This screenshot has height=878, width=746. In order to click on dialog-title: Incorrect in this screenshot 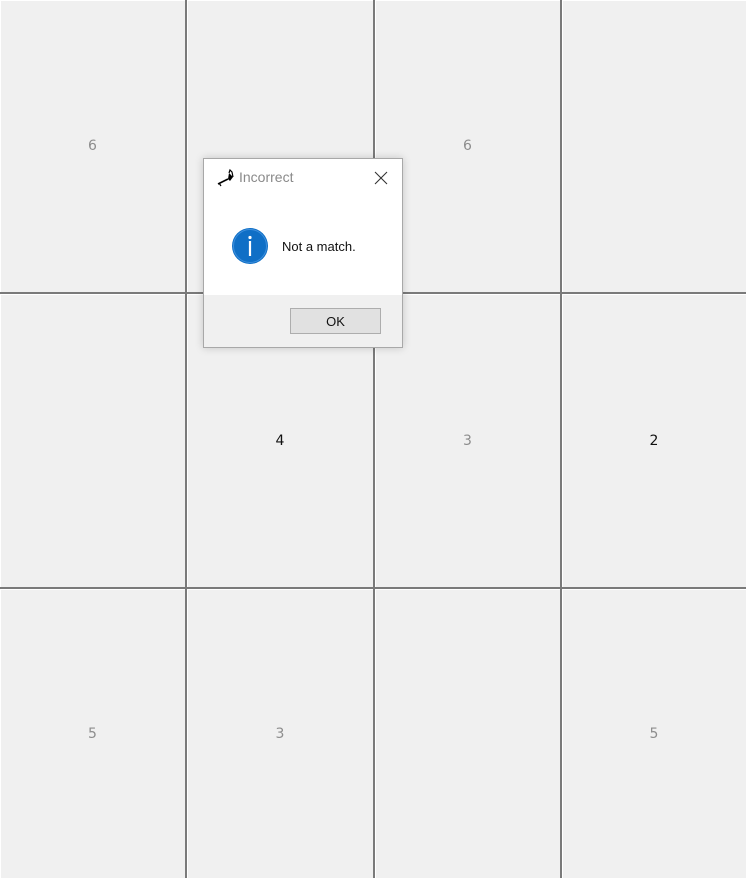, I will do `click(266, 177)`.